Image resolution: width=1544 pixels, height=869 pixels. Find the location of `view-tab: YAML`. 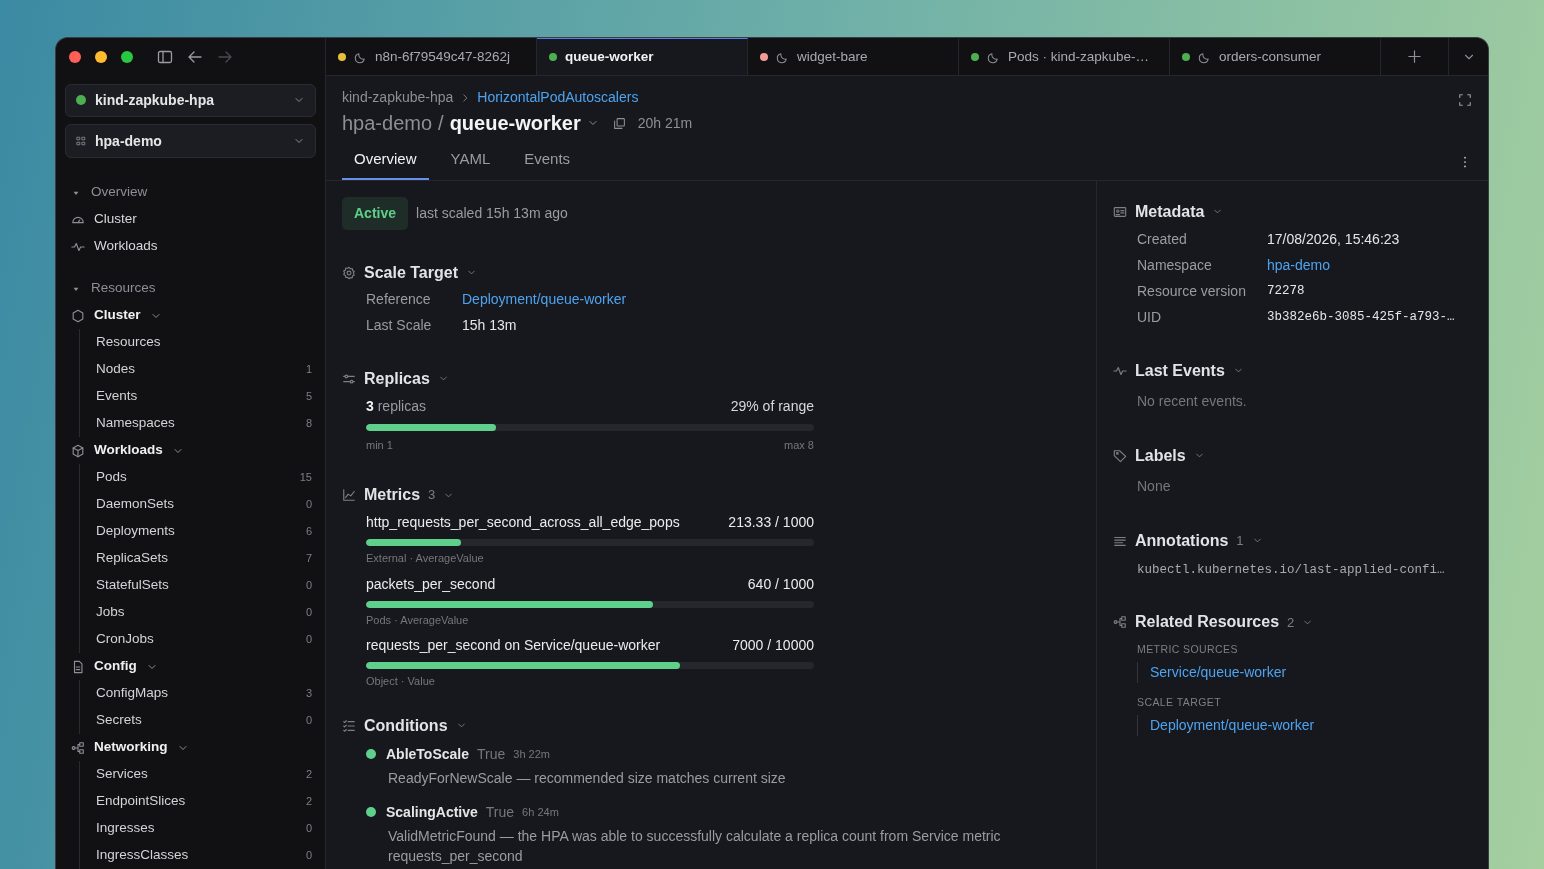

view-tab: YAML is located at coordinates (470, 161).